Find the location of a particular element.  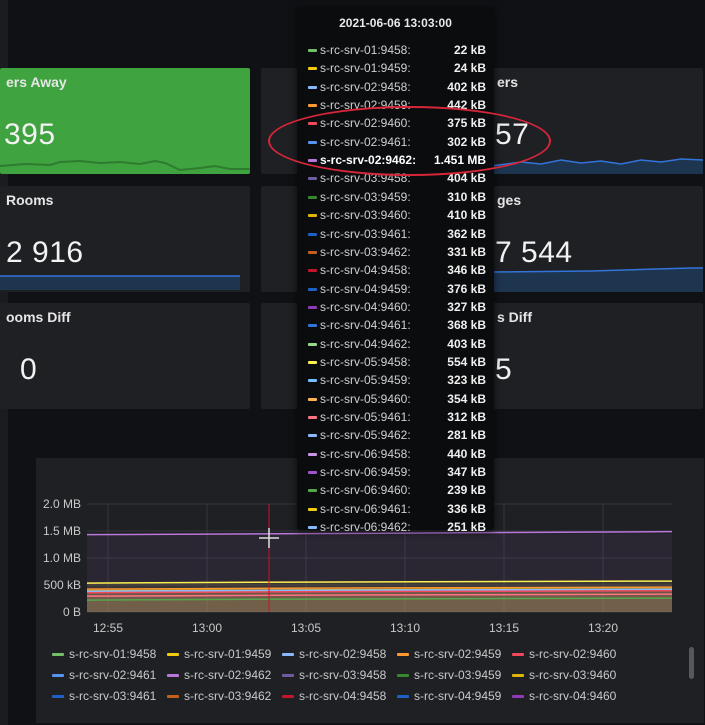

legend-label: s-rc-srv-02:9461 is located at coordinates (113, 675).